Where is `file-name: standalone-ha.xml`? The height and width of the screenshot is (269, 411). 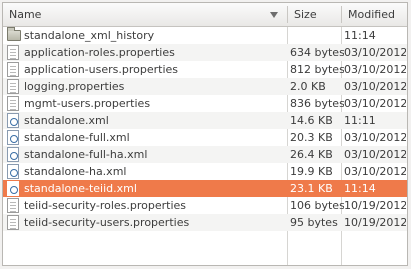
file-name: standalone-ha.xml is located at coordinates (75, 171).